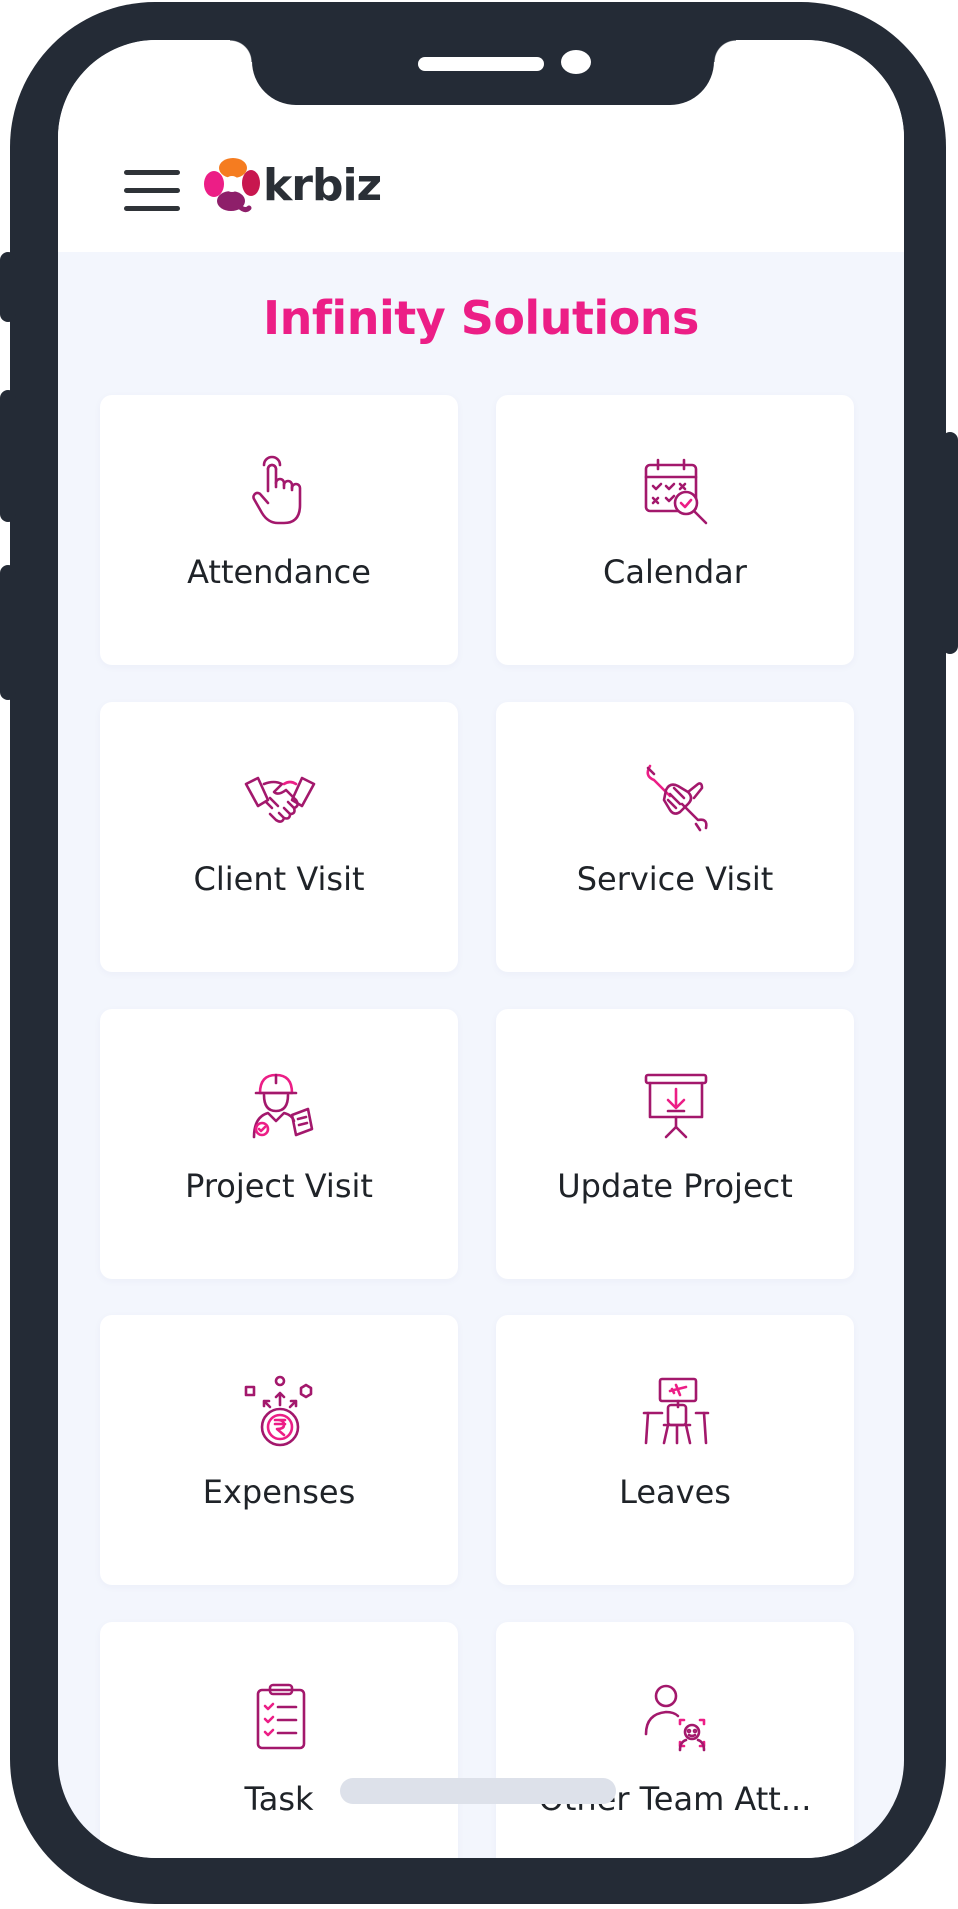  Describe the element at coordinates (675, 530) in the screenshot. I see `calendar-tile: Calendar` at that location.